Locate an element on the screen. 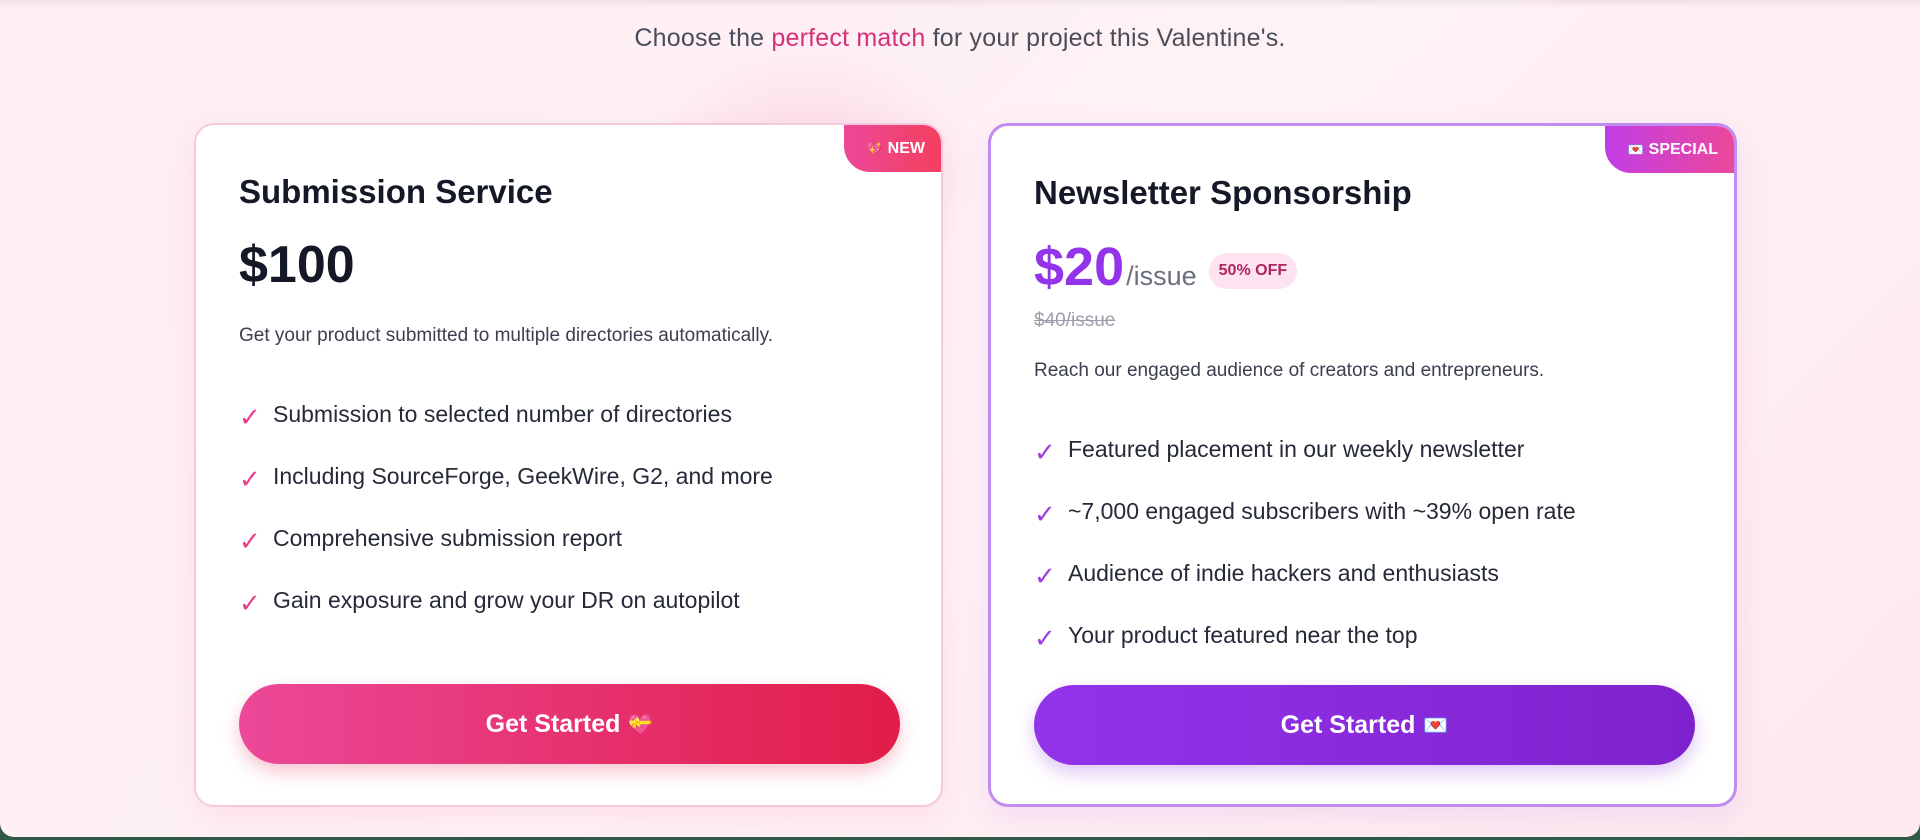  subtitle-highlight: perfect match is located at coordinates (848, 38).